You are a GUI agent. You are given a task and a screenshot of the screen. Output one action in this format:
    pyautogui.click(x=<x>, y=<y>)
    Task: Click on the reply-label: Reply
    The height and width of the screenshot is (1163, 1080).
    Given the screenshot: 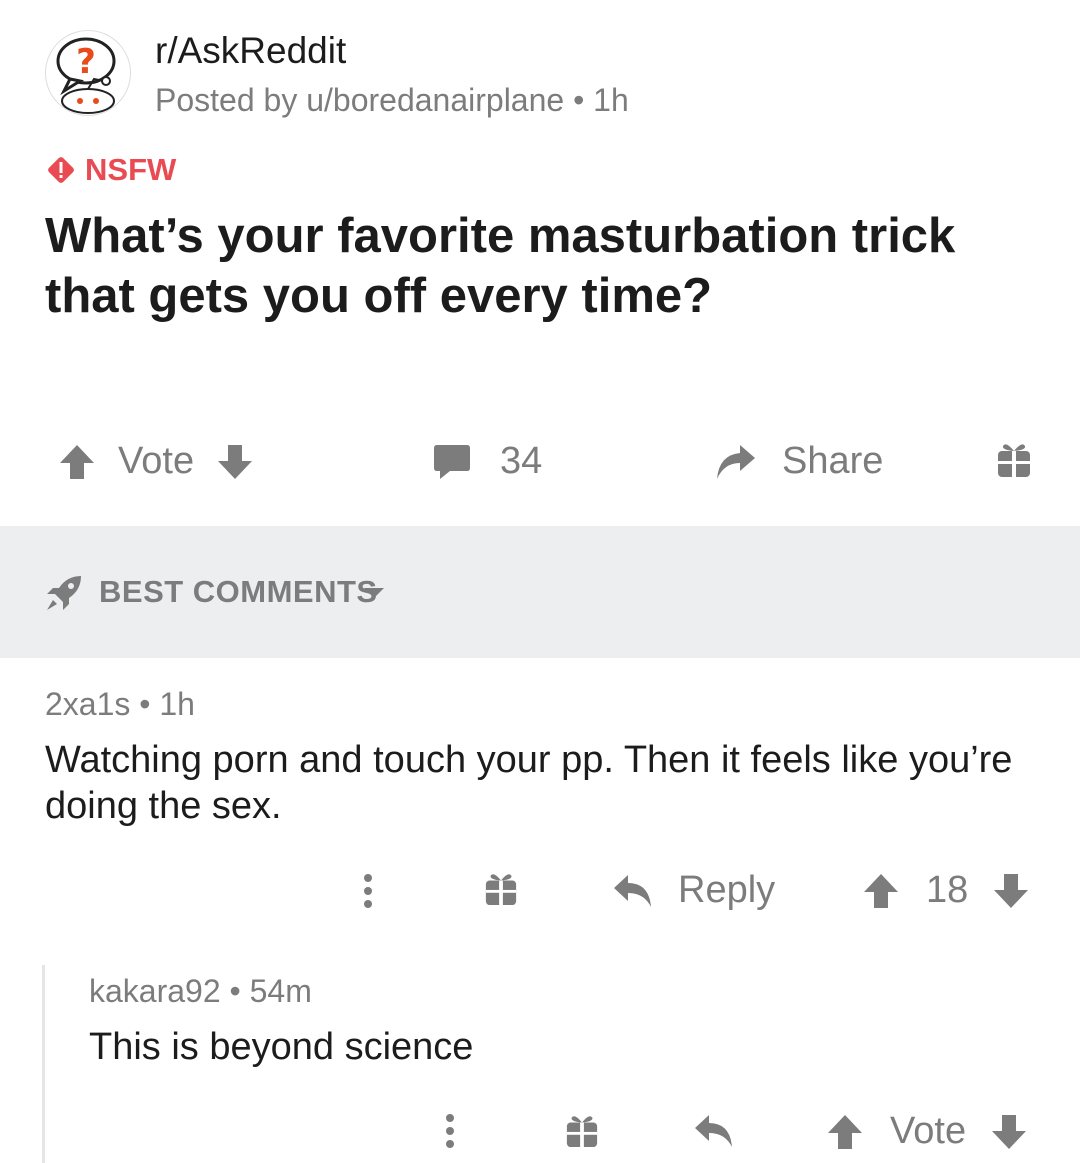 What is the action you would take?
    pyautogui.click(x=727, y=890)
    